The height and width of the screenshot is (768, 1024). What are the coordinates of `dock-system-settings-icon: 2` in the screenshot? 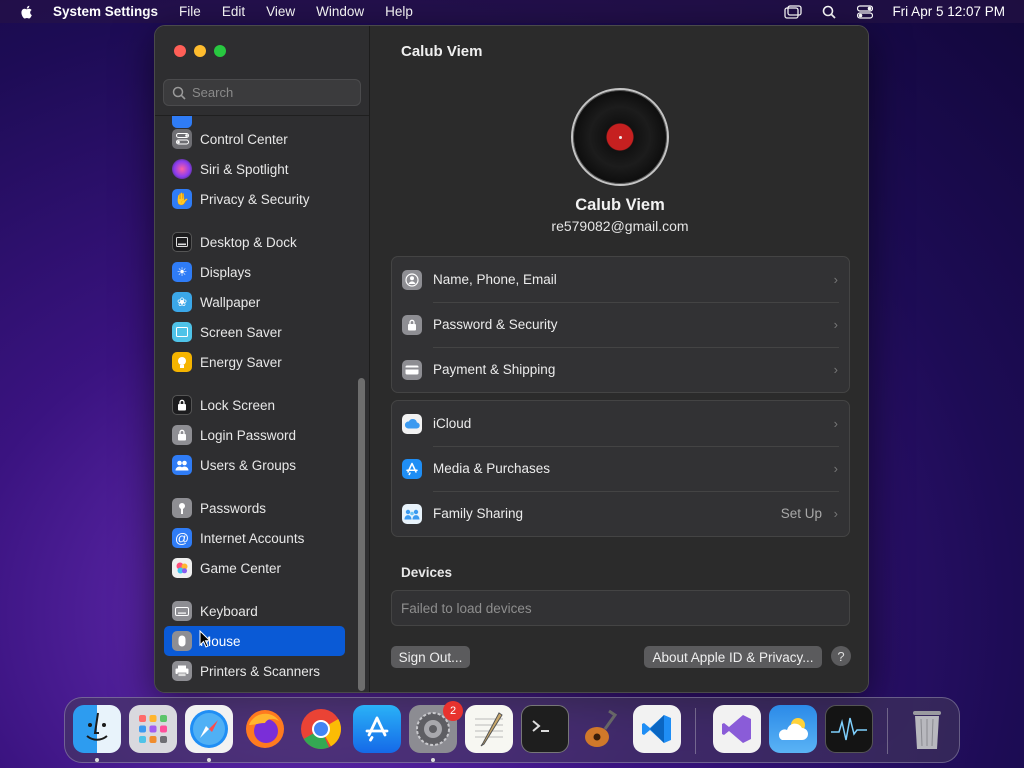 It's located at (436, 727).